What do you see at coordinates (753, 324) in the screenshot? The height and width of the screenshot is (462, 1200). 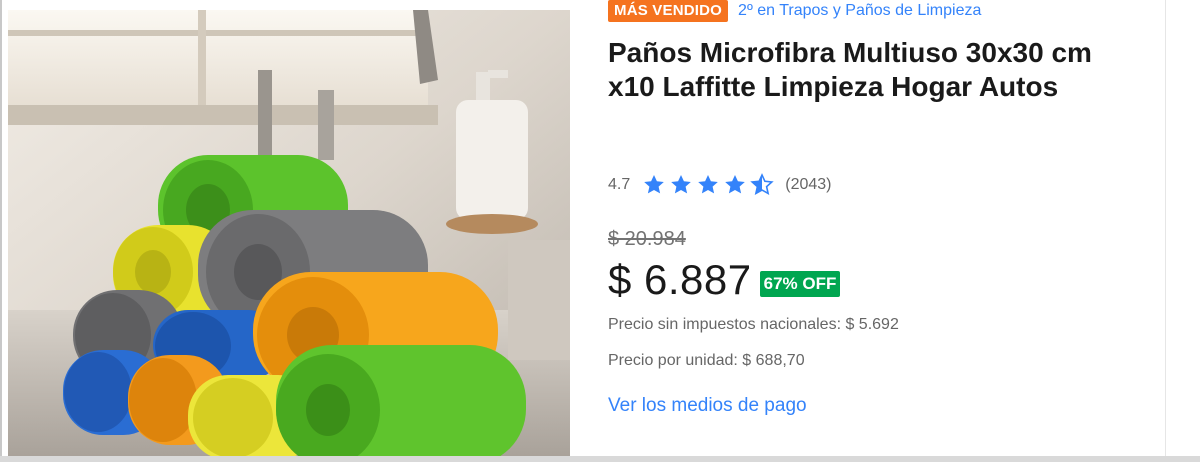 I see `price-without-taxes: Precio sin impuestos nacionales: $ 5.692` at bounding box center [753, 324].